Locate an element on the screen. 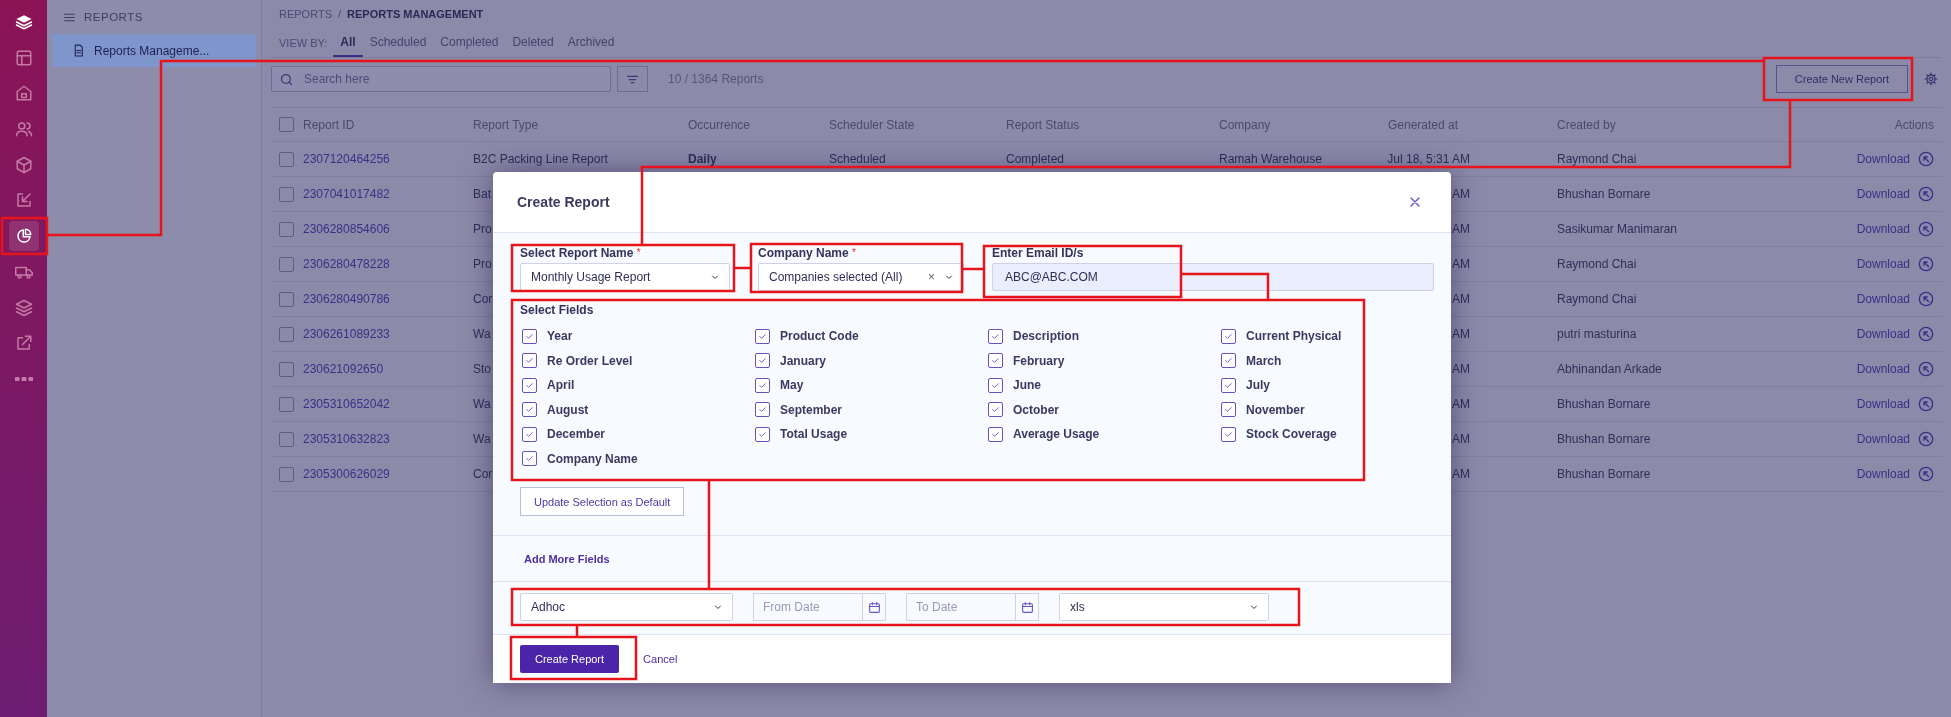 The image size is (1951, 717). clear-icon: × is located at coordinates (931, 277).